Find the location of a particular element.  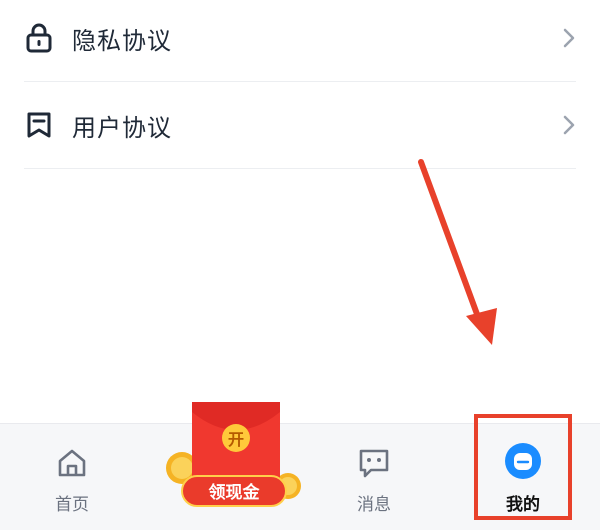

tab-messages: 消息 is located at coordinates (374, 477).